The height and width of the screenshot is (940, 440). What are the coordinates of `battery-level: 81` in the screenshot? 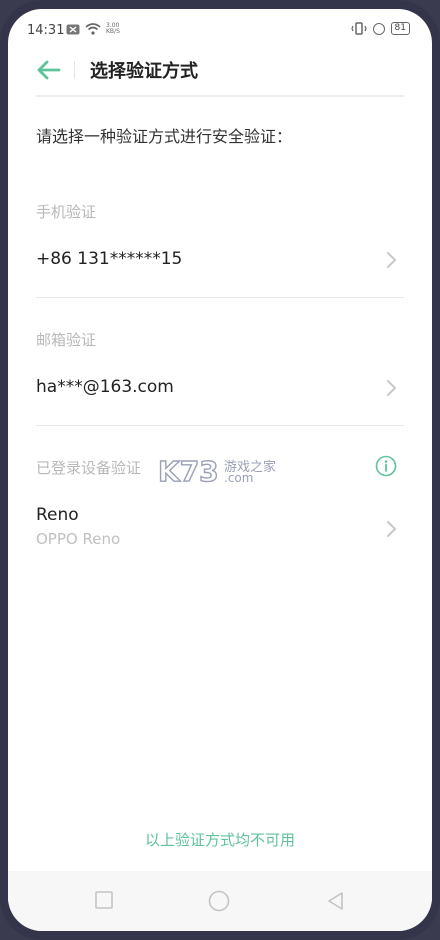 It's located at (400, 28).